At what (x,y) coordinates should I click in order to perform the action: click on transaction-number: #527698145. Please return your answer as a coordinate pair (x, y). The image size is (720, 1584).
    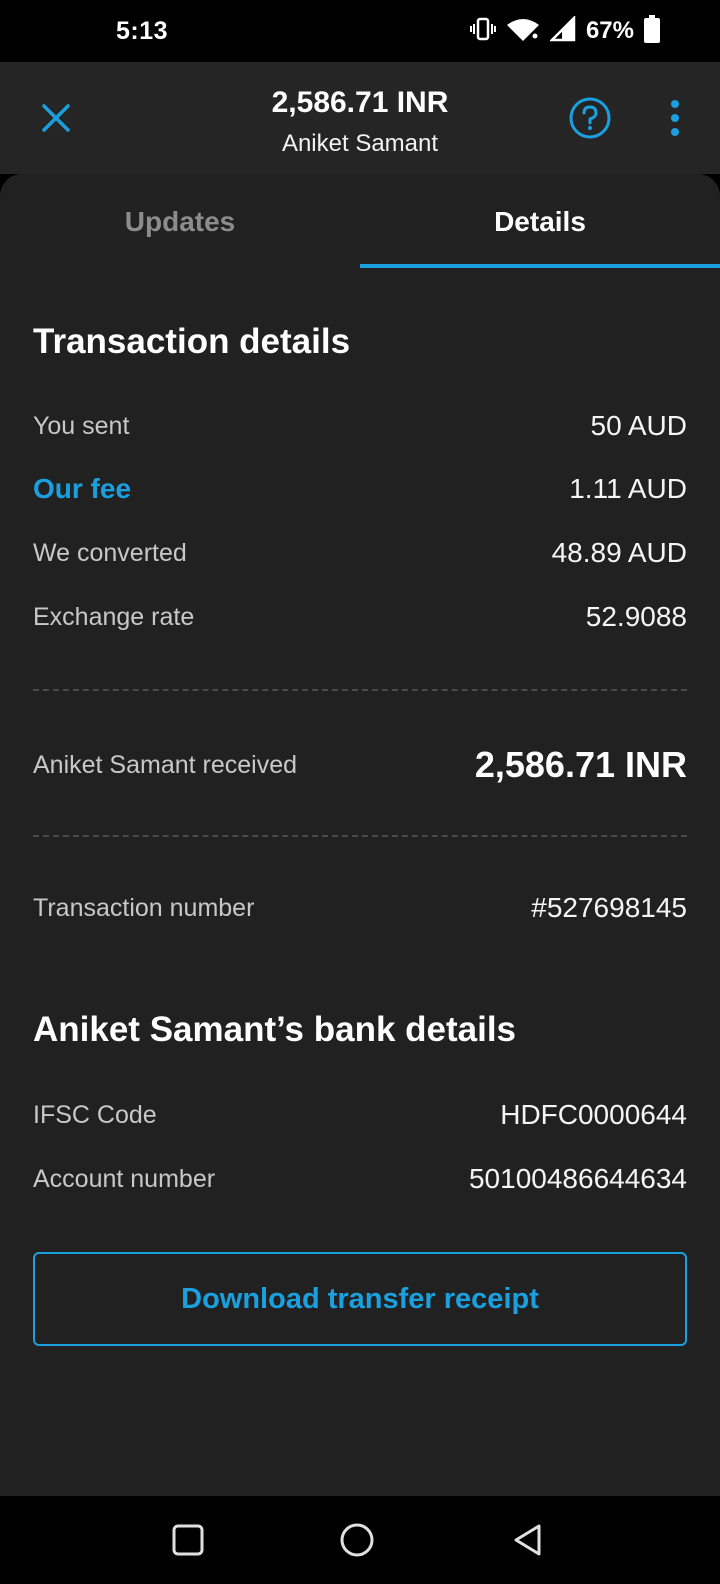
    Looking at the image, I should click on (609, 907).